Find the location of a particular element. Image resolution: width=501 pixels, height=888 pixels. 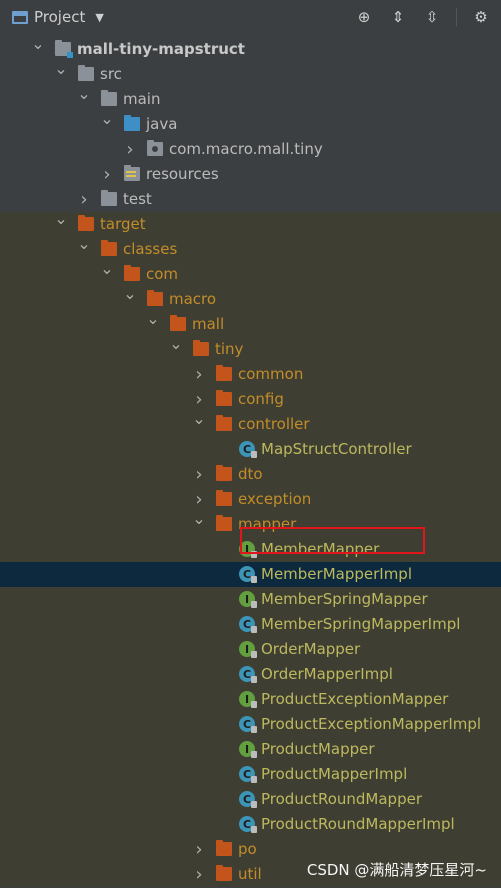

tree-row: ⌄ macro is located at coordinates (250, 298).